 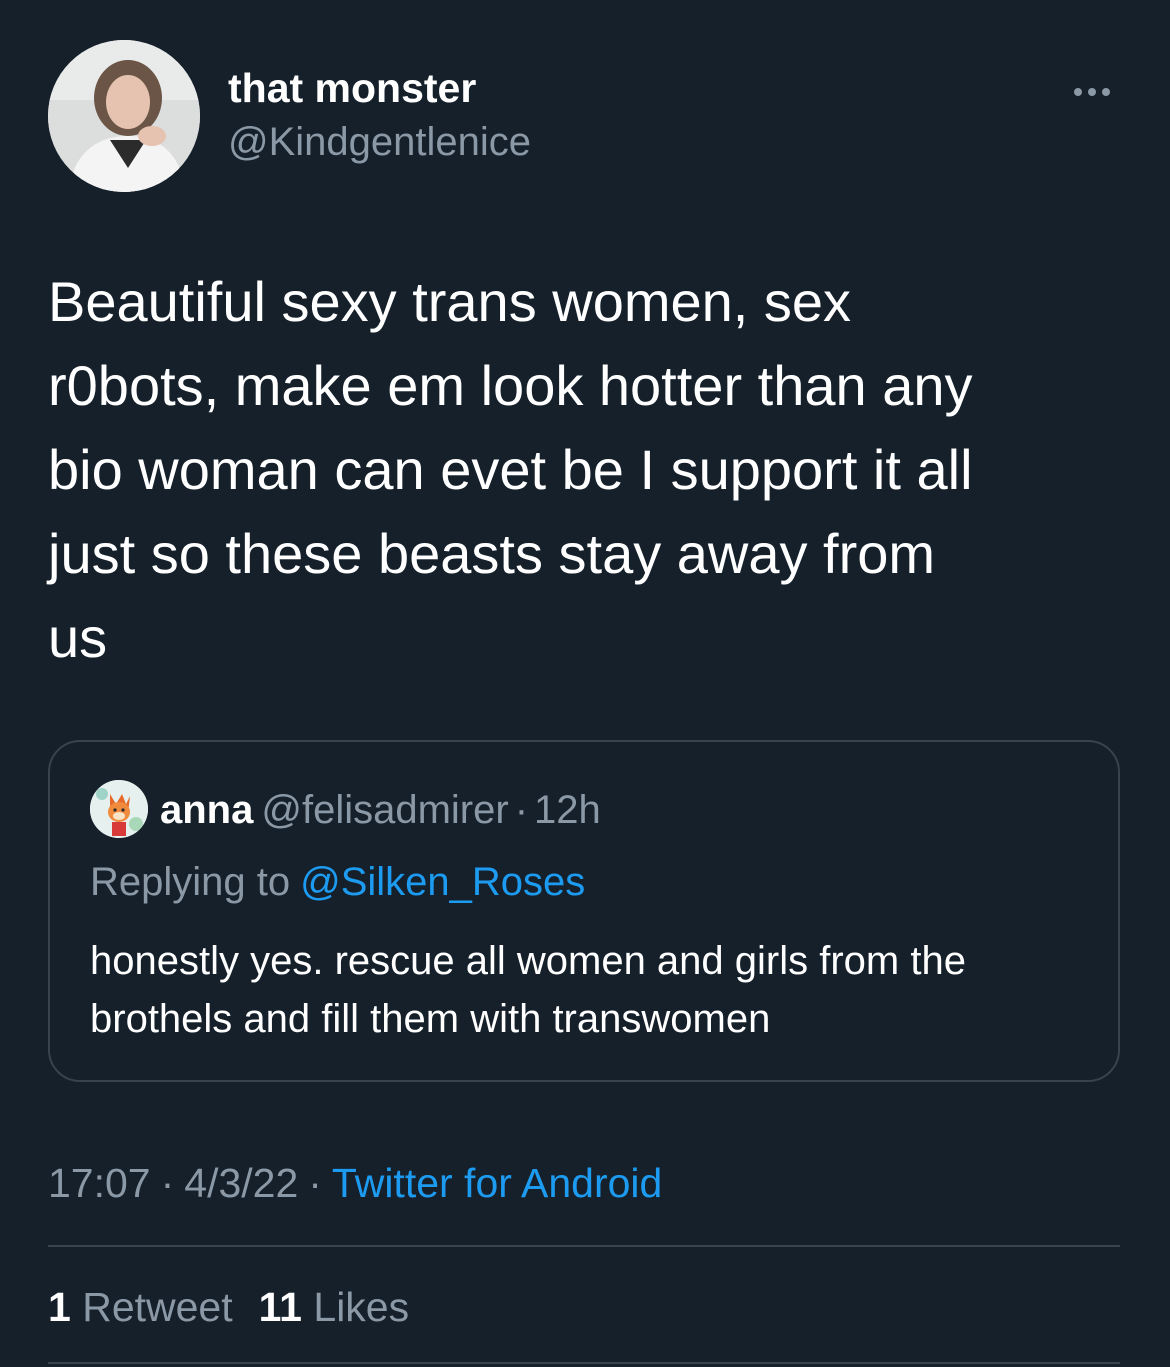 I want to click on tweet-source: Twitter for Android, so click(x=497, y=1183).